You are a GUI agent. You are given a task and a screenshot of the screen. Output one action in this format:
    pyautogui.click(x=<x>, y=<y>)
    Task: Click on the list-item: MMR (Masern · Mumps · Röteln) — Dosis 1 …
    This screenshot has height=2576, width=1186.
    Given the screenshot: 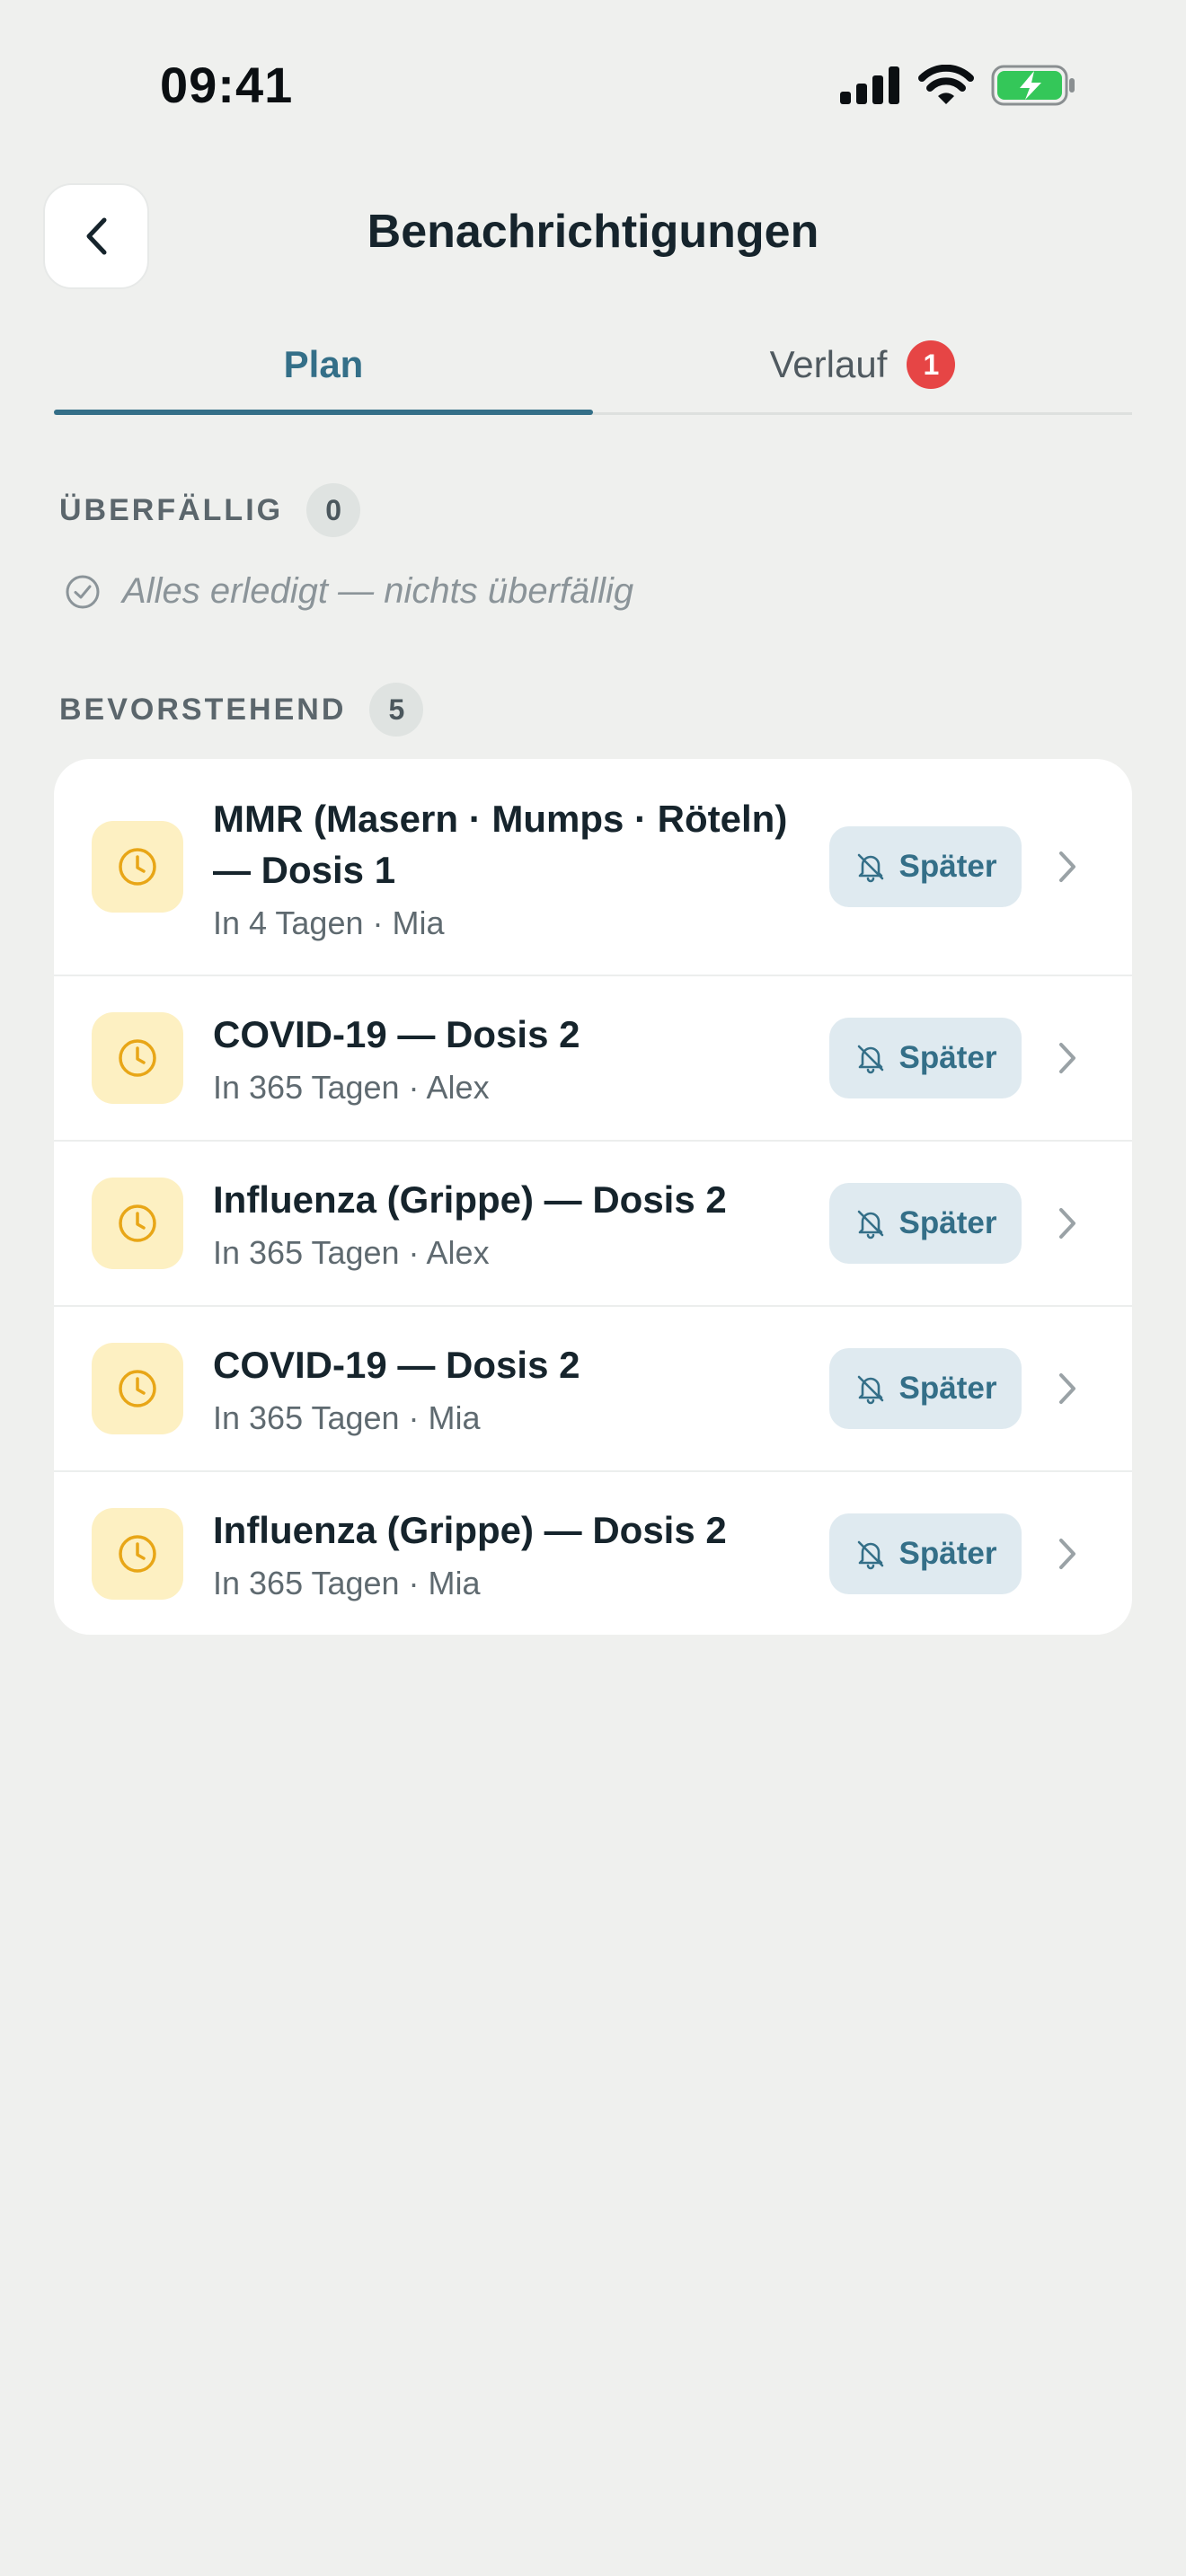 What is the action you would take?
    pyautogui.click(x=593, y=867)
    